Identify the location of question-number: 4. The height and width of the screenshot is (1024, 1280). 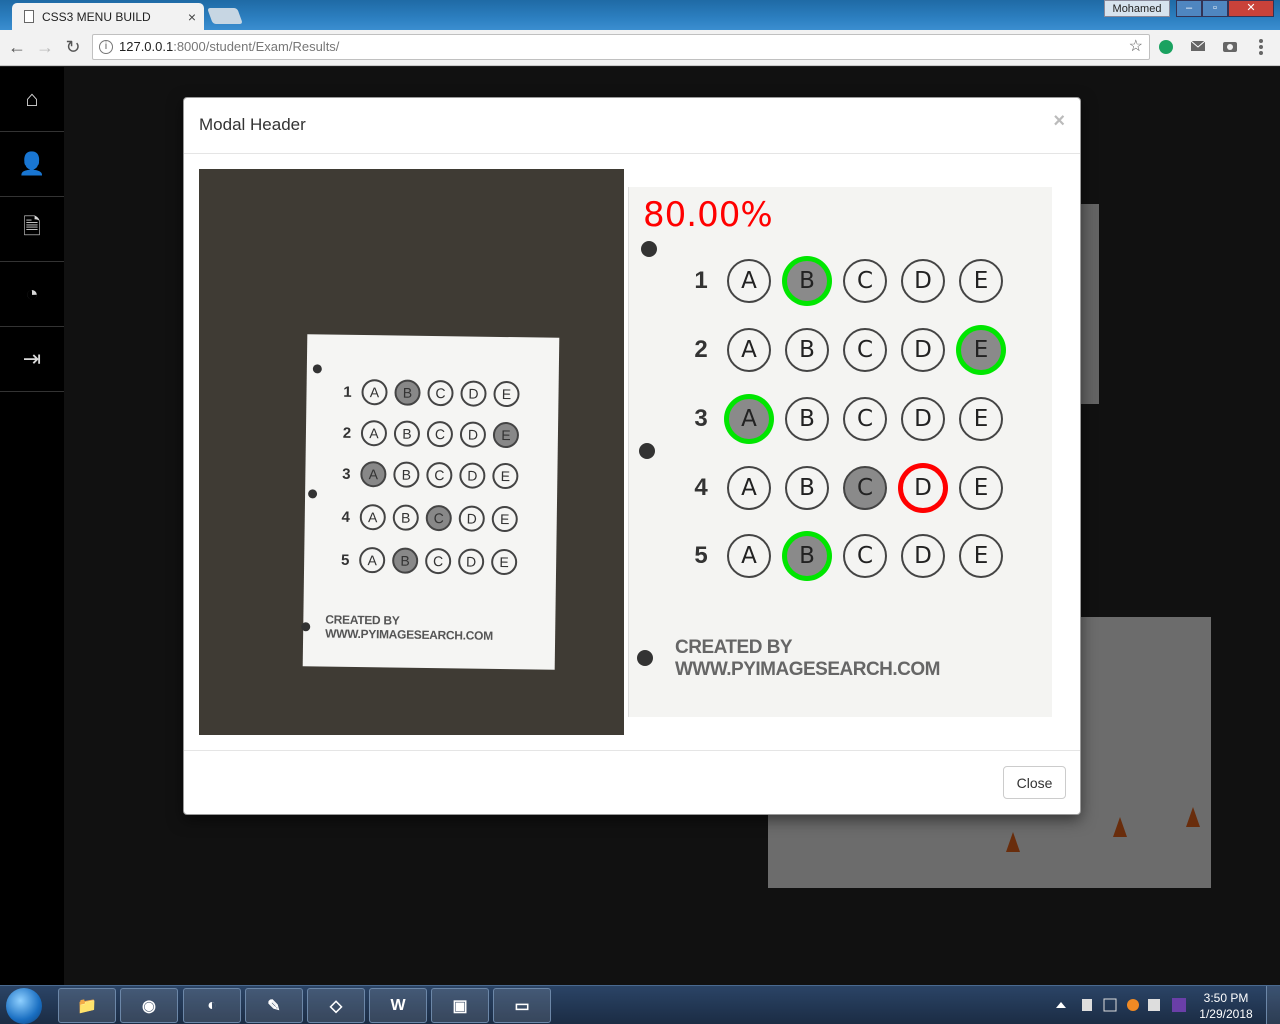
(346, 517).